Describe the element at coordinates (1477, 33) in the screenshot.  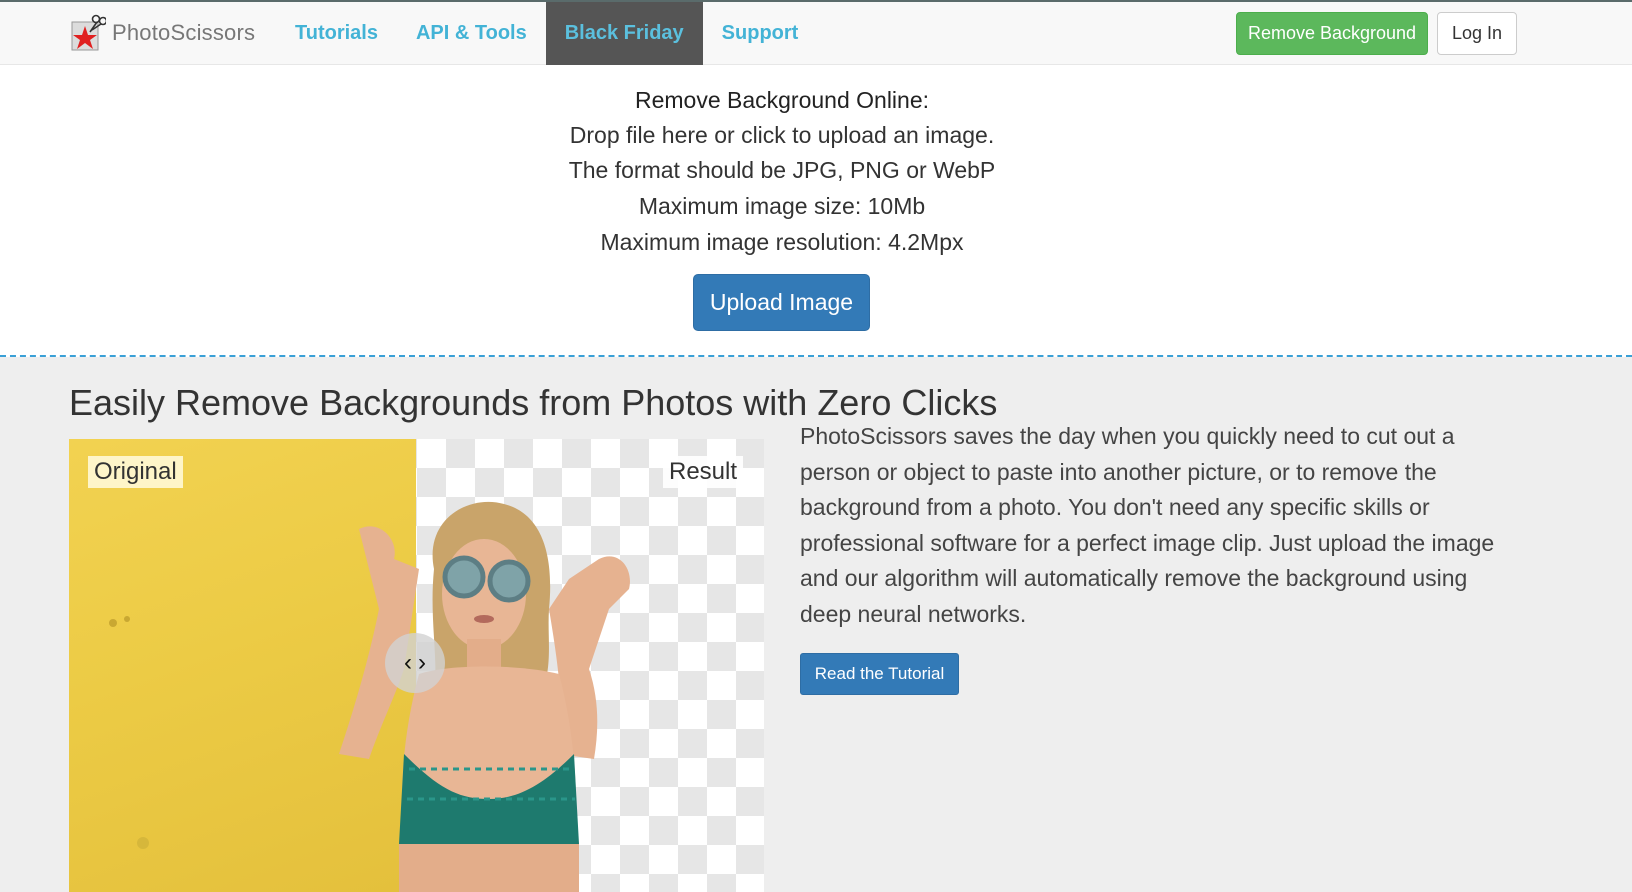
I see `login-button: Log In` at that location.